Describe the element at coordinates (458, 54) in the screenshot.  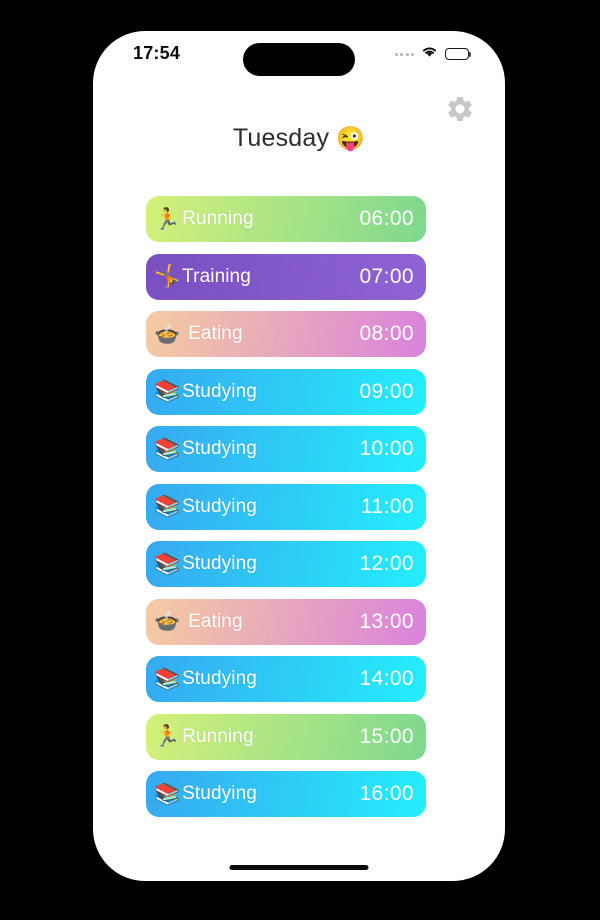
I see `battery-full-icon` at that location.